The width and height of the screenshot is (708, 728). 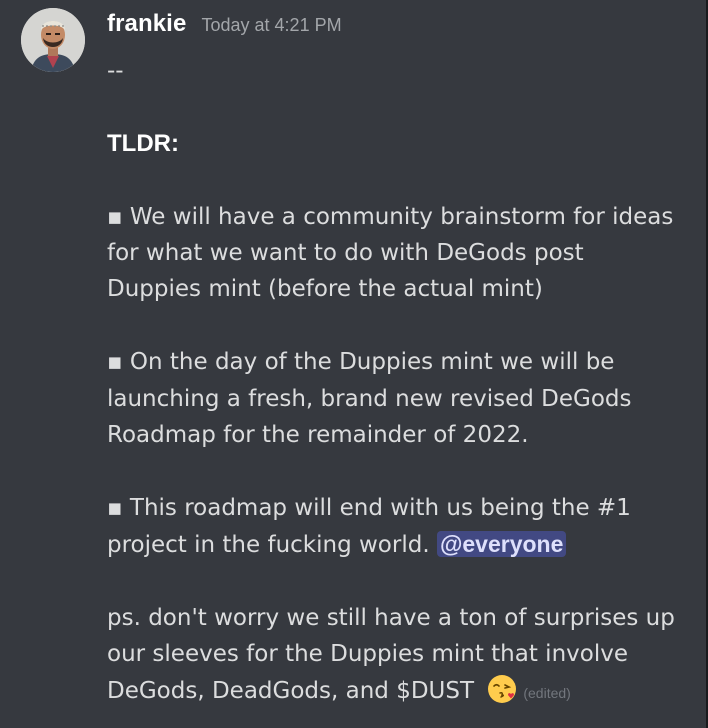 I want to click on avatar-portrait-icon, so click(x=53, y=40).